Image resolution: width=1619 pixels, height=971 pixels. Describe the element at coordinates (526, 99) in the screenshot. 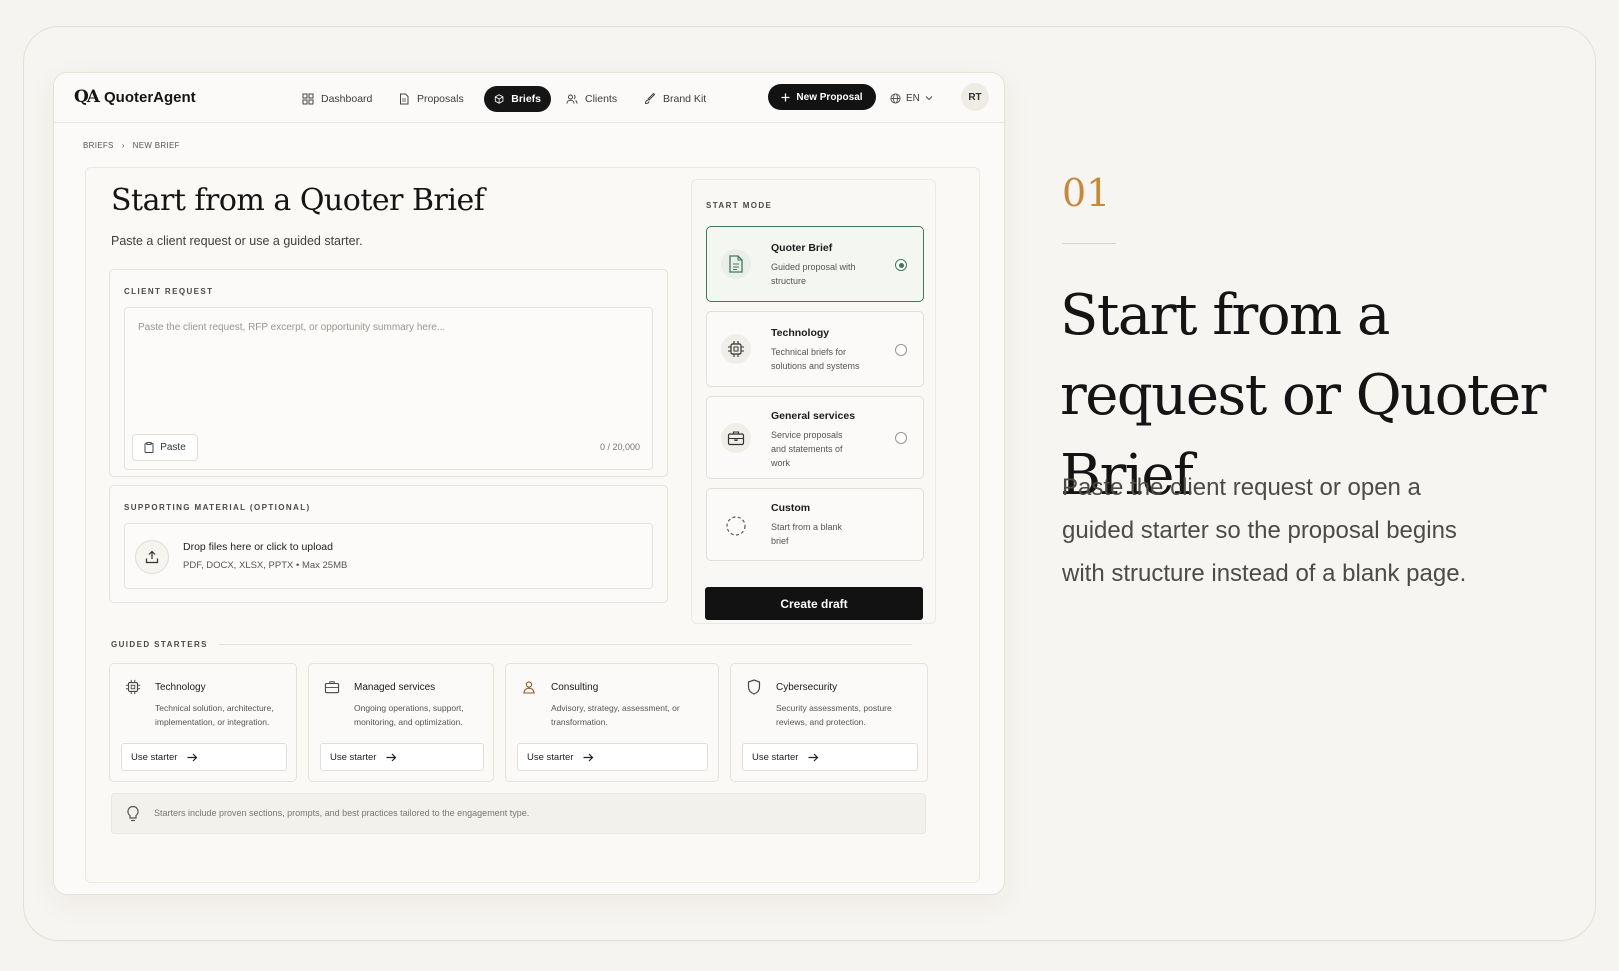

I see `nav-label: Briefs` at that location.